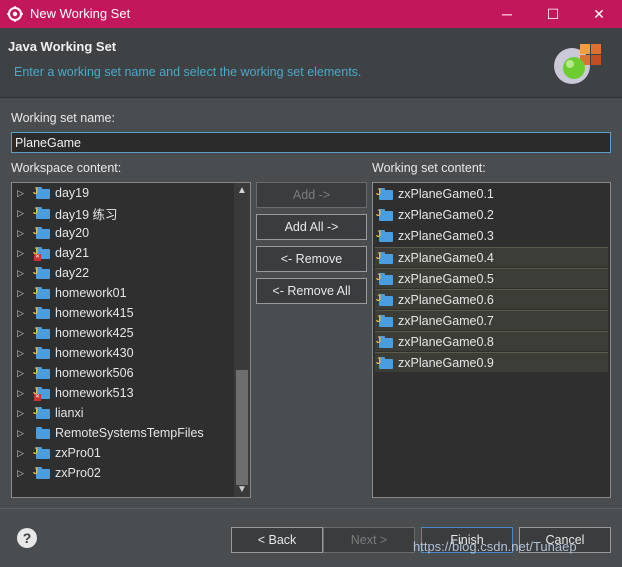  What do you see at coordinates (311, 195) in the screenshot?
I see `add-button: Add ->` at bounding box center [311, 195].